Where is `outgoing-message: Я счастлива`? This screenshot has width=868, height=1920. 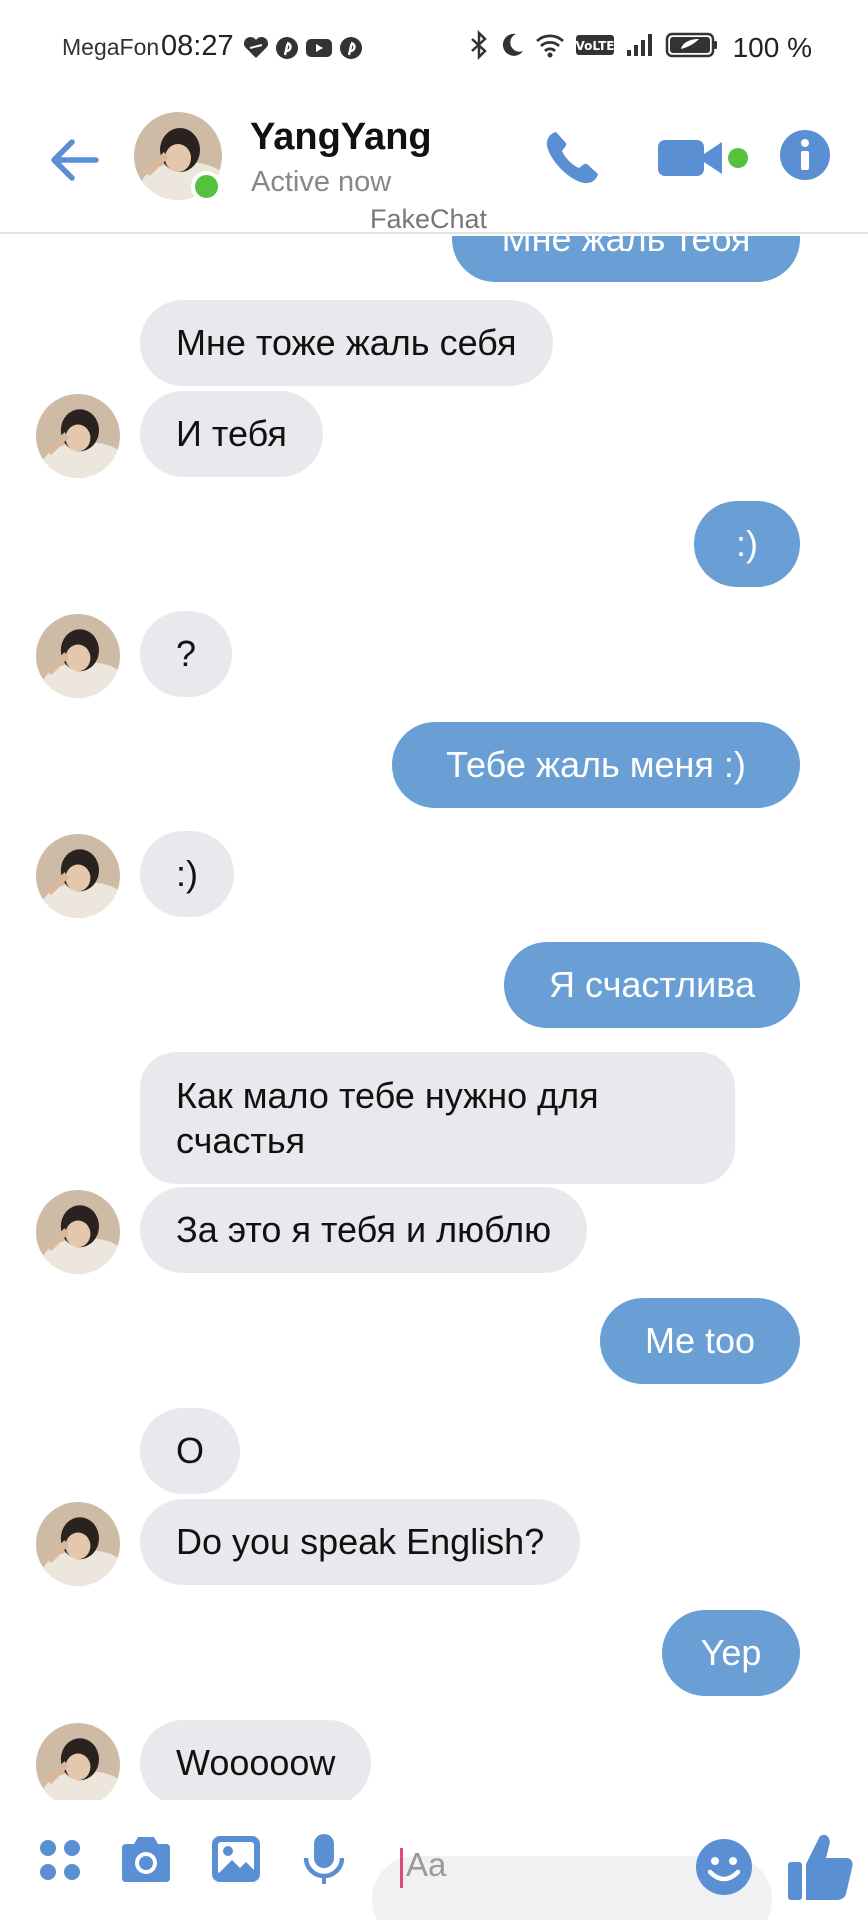
outgoing-message: Я счастлива is located at coordinates (652, 985).